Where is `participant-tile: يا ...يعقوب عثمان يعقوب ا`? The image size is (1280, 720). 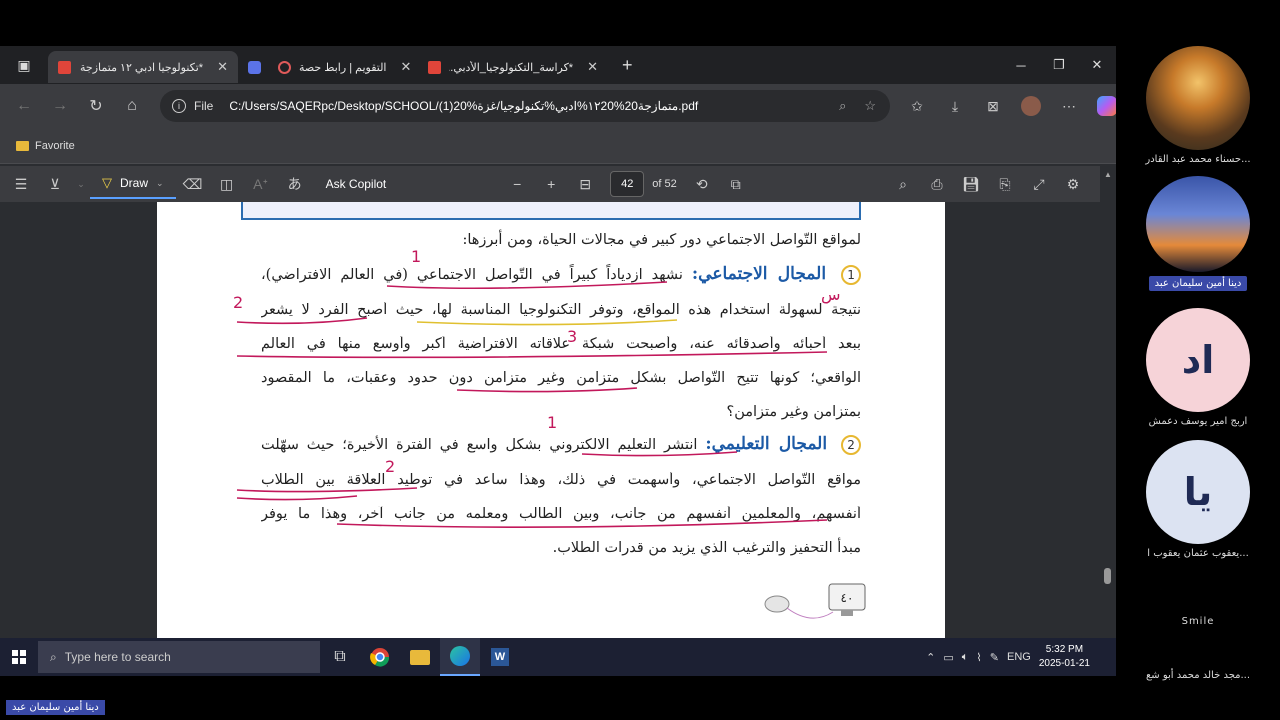
participant-tile: يا ...يعقوب عثمان يعقوب ا is located at coordinates (1198, 499).